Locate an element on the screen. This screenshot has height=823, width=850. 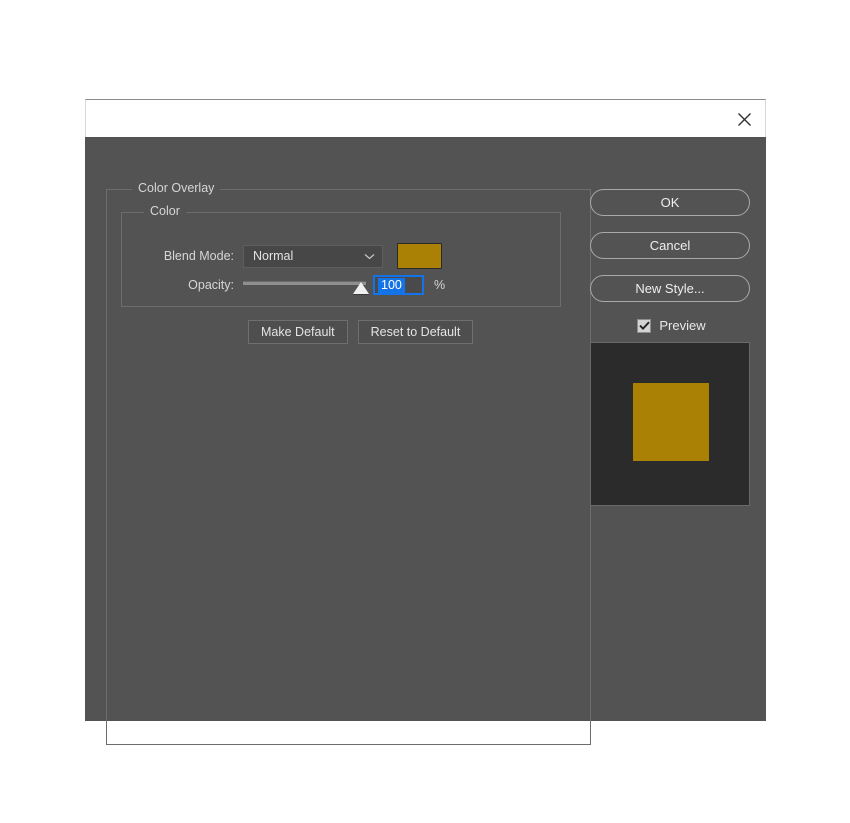
blend-mode-label: Blend Mode: is located at coordinates (198, 256).